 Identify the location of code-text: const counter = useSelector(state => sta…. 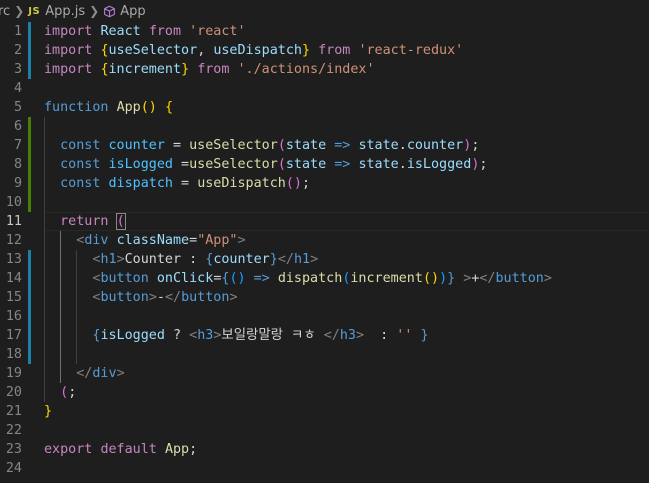
(261, 145).